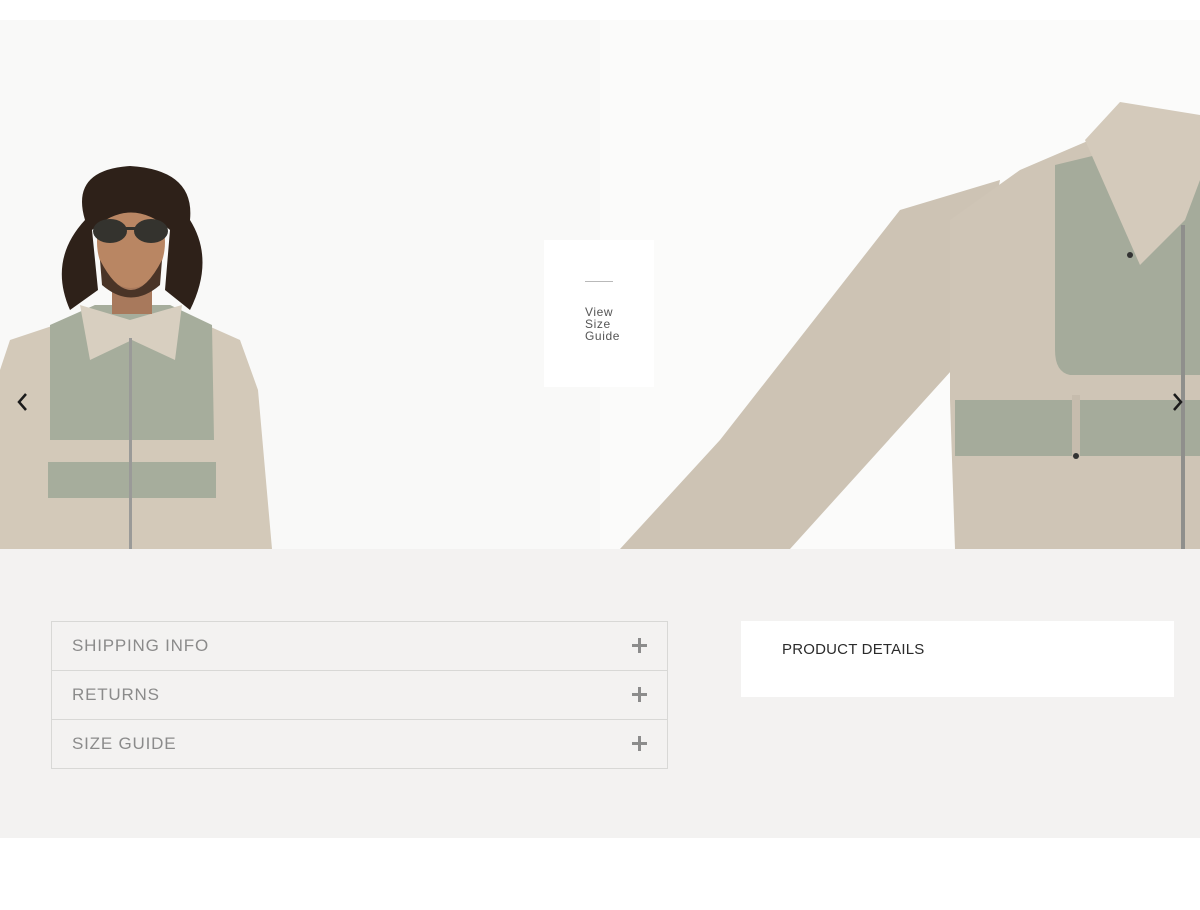 This screenshot has width=1200, height=910. What do you see at coordinates (140, 645) in the screenshot?
I see `accordion-label: SHIPPING INFO` at bounding box center [140, 645].